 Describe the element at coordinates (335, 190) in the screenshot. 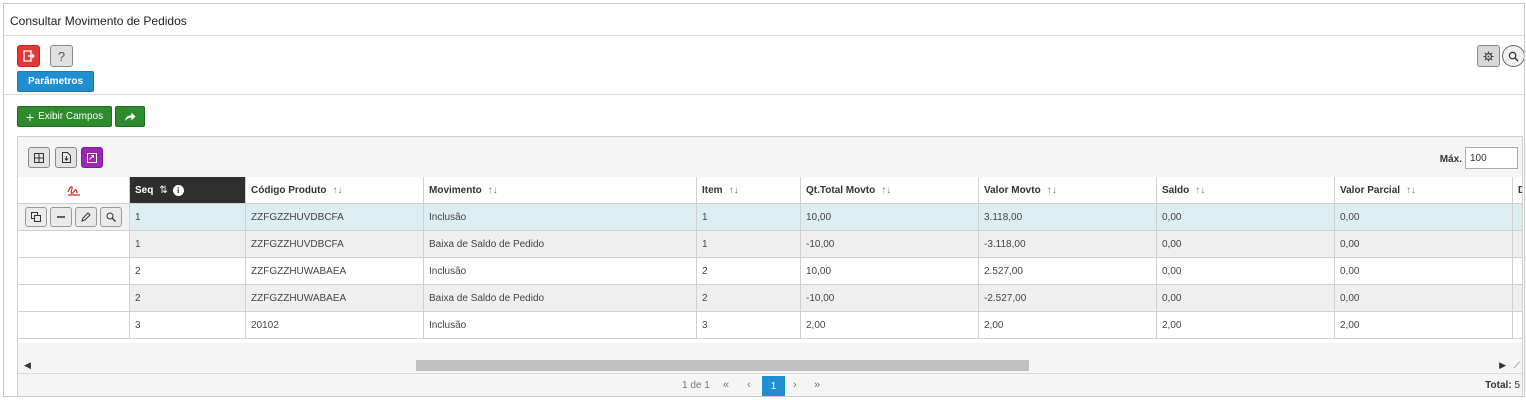

I see `column-header-codigo-produto: Código Produto ↑↓` at that location.